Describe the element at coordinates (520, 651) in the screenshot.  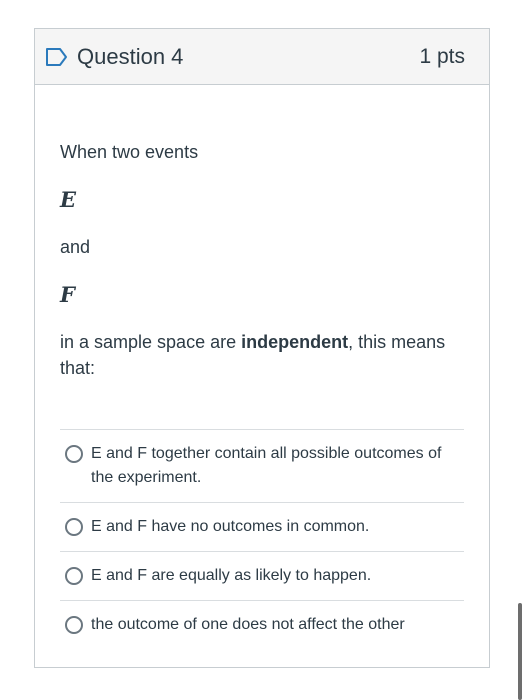
I see `scrollbar` at that location.